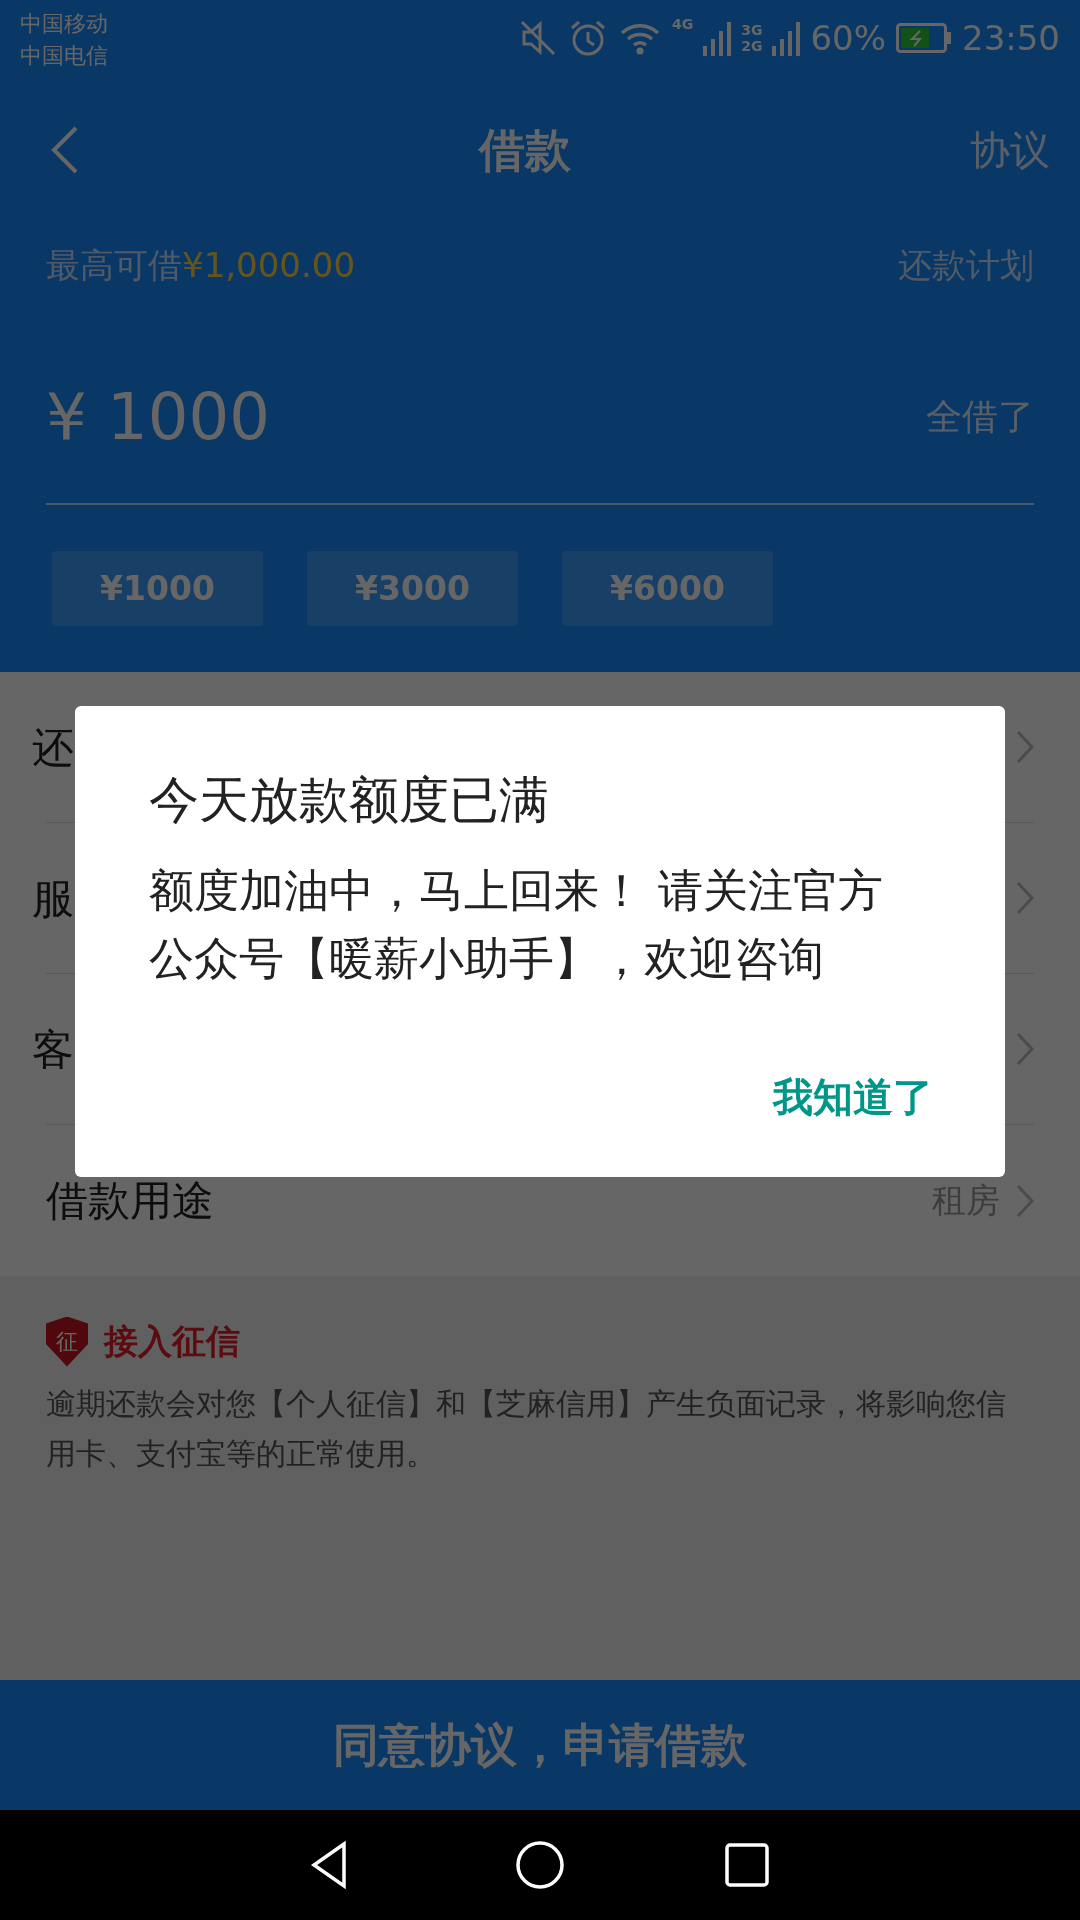  I want to click on status-time: 23:50, so click(1011, 38).